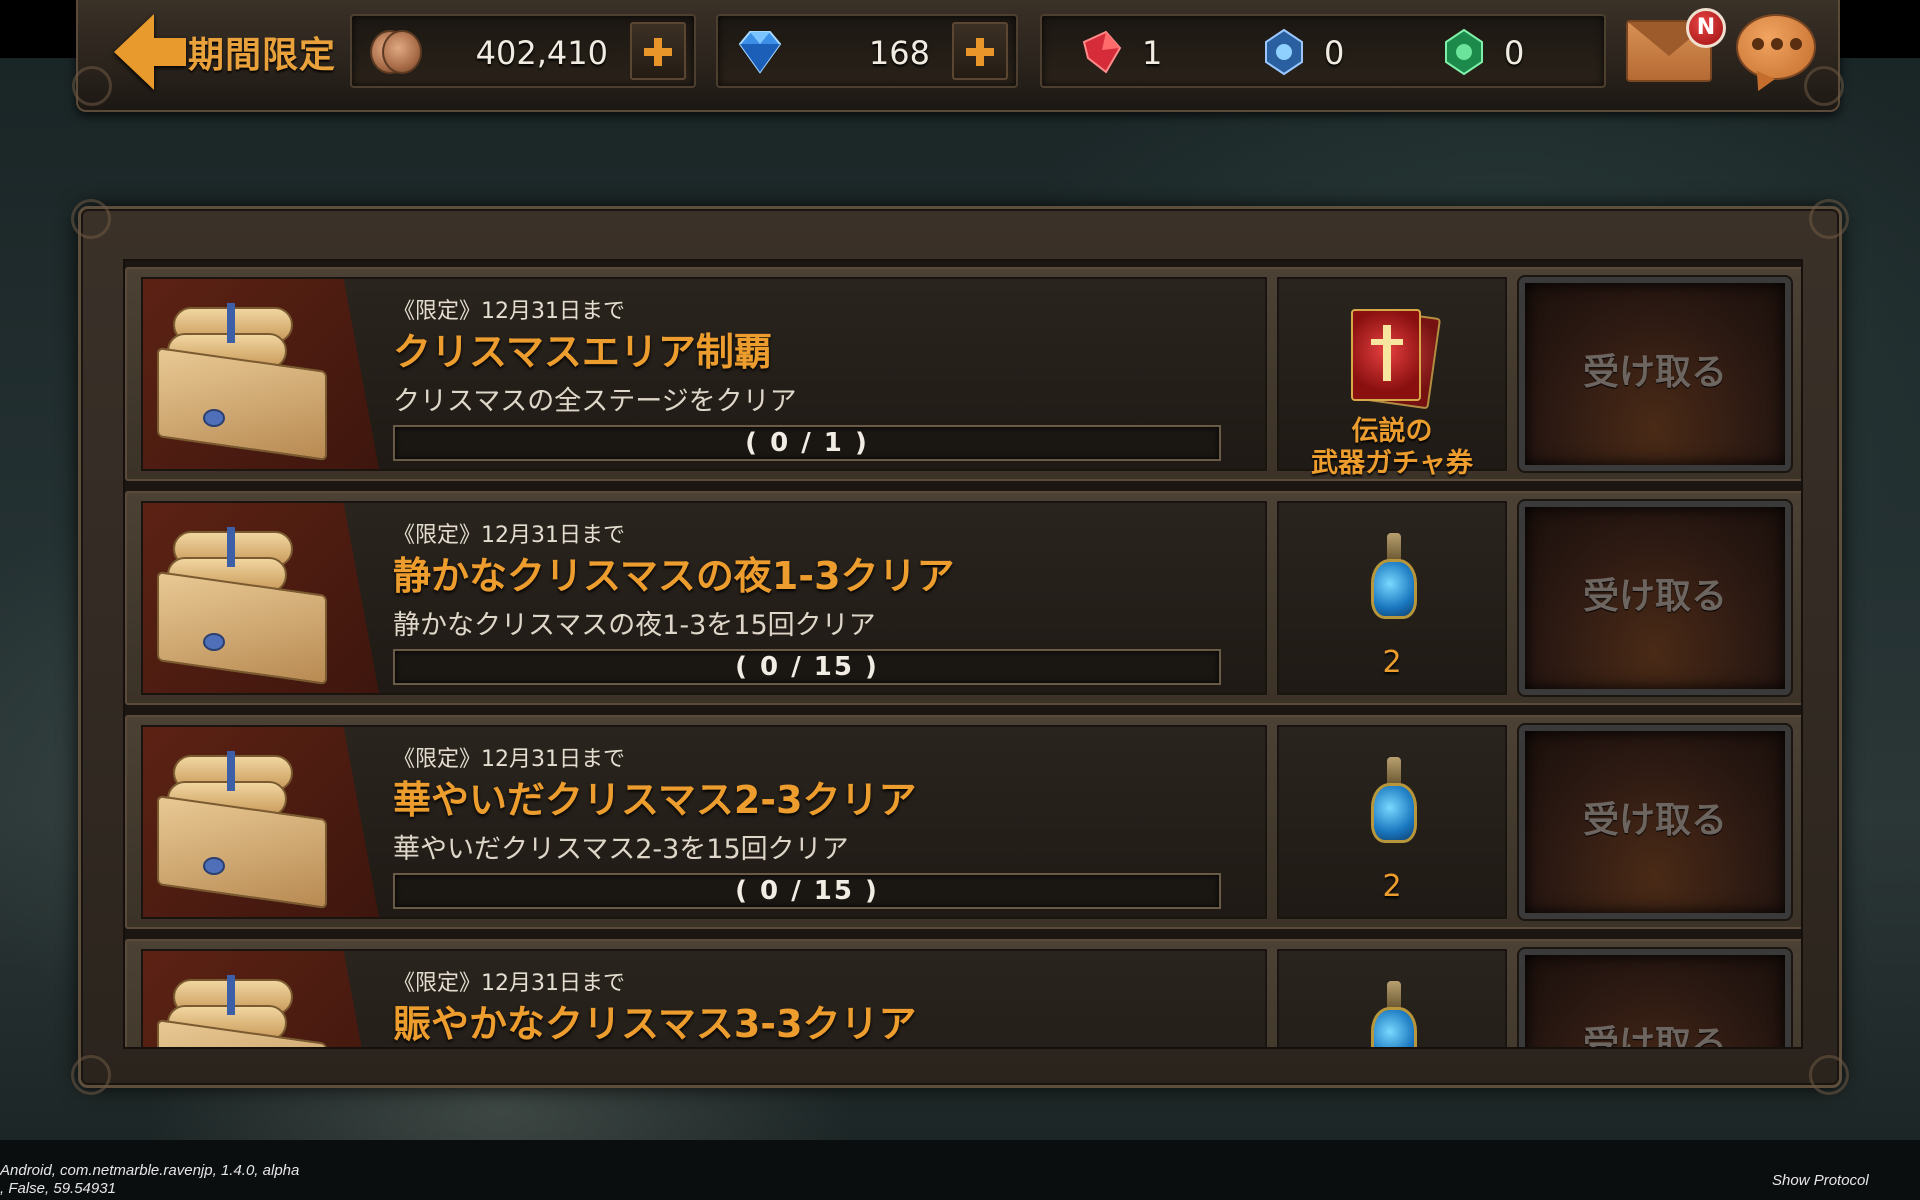 The image size is (1920, 1200). I want to click on blue-crystal-amount: 0, so click(1334, 53).